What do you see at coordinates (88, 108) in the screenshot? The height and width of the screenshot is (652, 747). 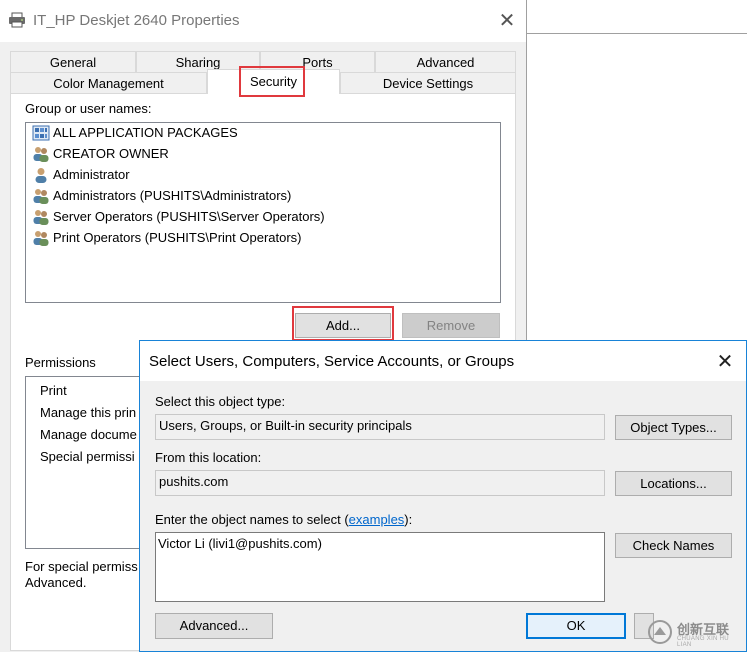 I see `group-user-names-label: Group or user names:` at bounding box center [88, 108].